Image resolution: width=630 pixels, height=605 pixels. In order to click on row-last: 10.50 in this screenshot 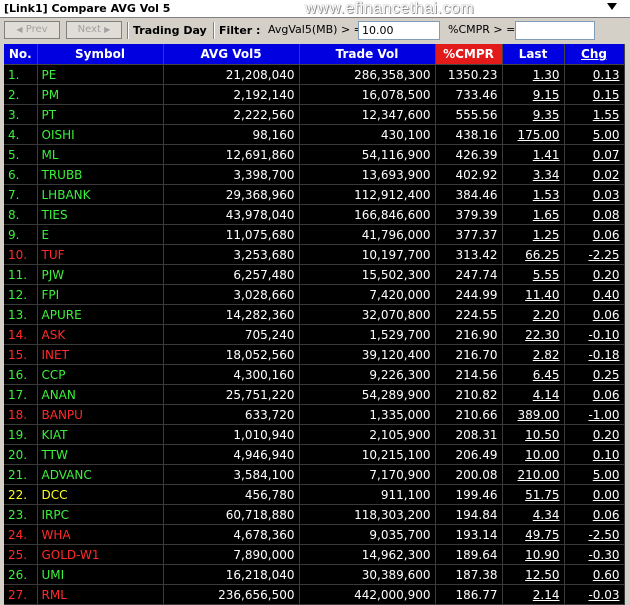, I will do `click(533, 434)`.